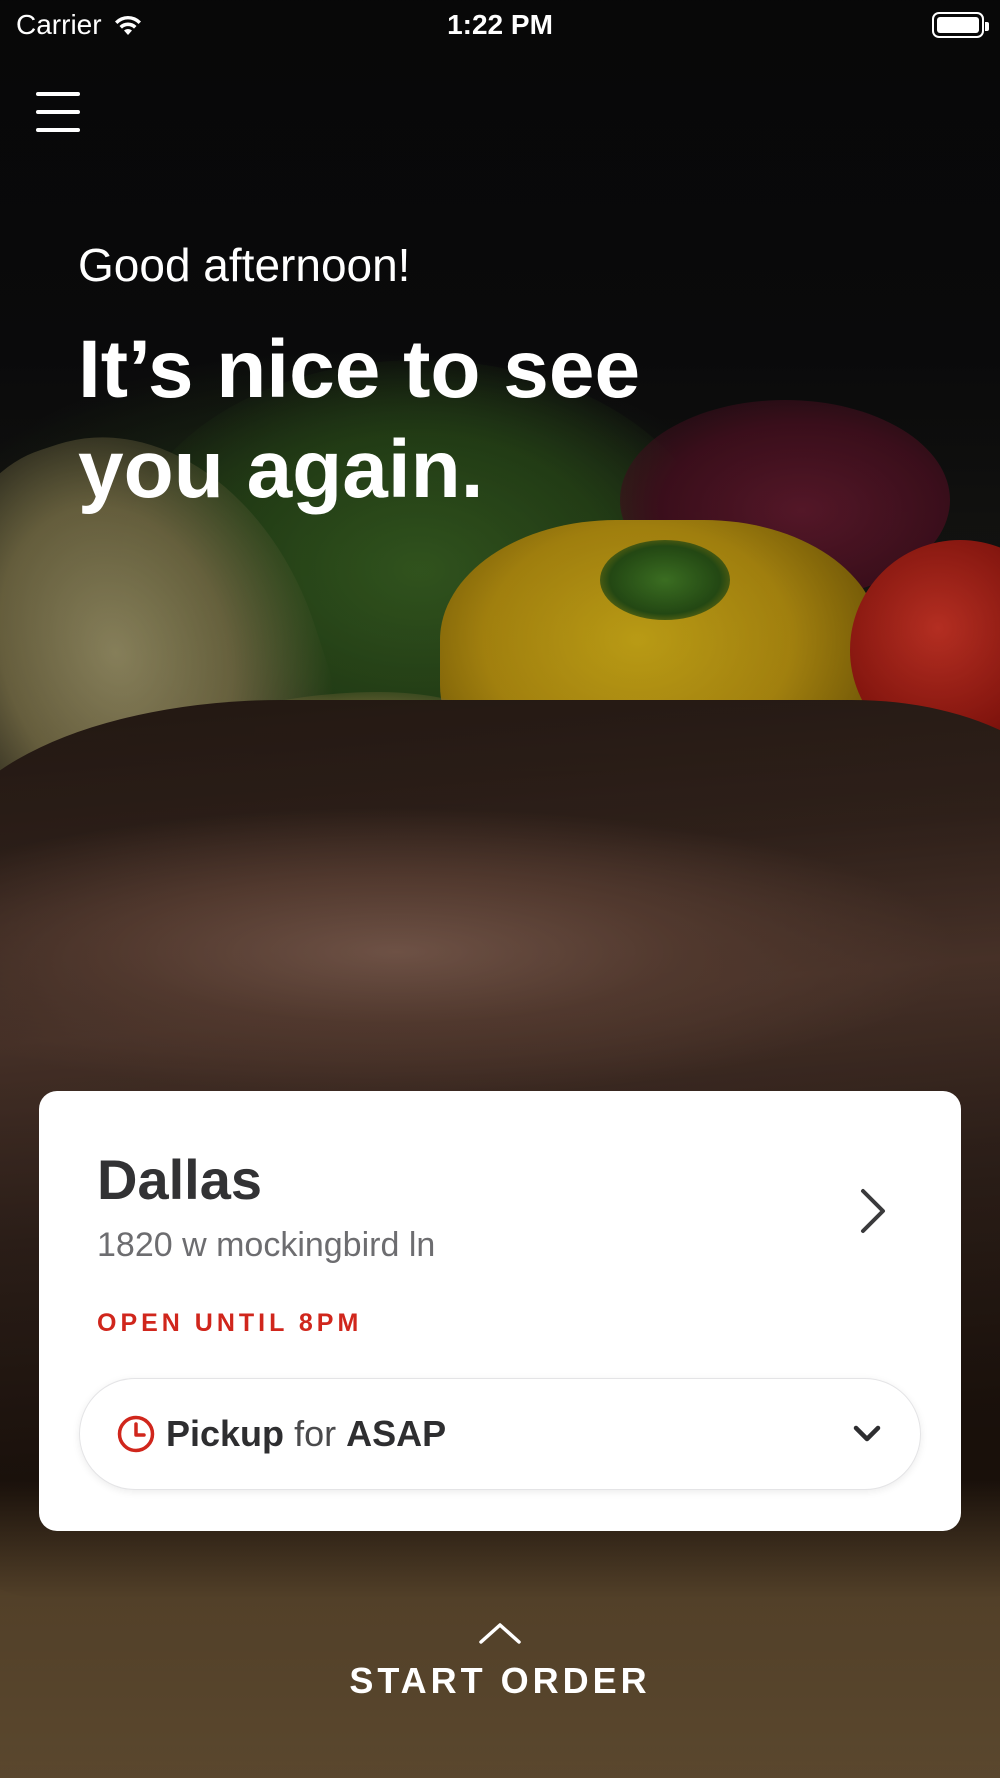 The width and height of the screenshot is (1000, 1778). Describe the element at coordinates (315, 1433) in the screenshot. I see `order-connector: for` at that location.